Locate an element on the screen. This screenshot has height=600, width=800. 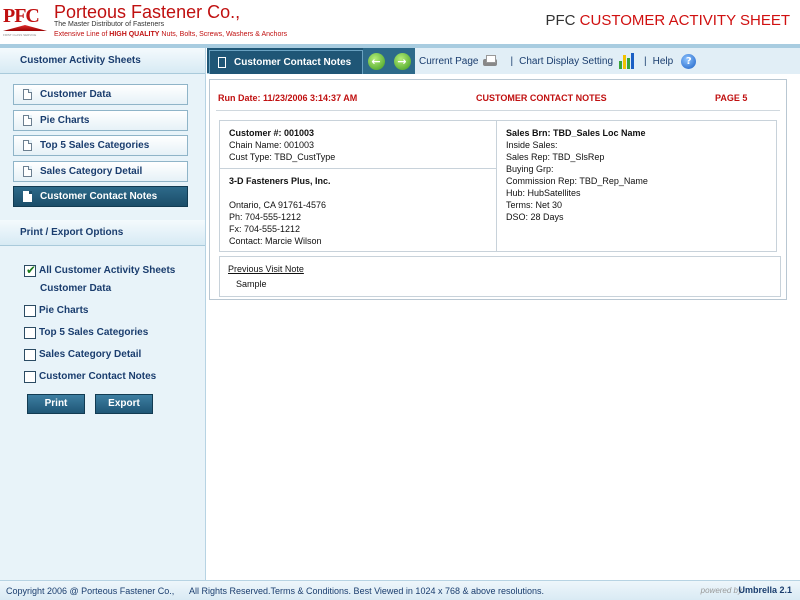
chain-name: Chain Name: 001003 is located at coordinates (272, 145).